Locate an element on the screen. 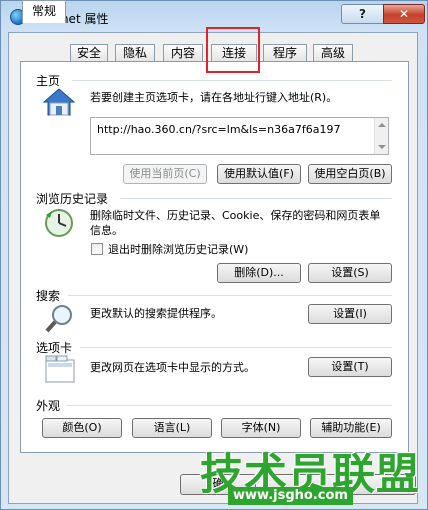  homepage-divider is located at coordinates (232, 80).